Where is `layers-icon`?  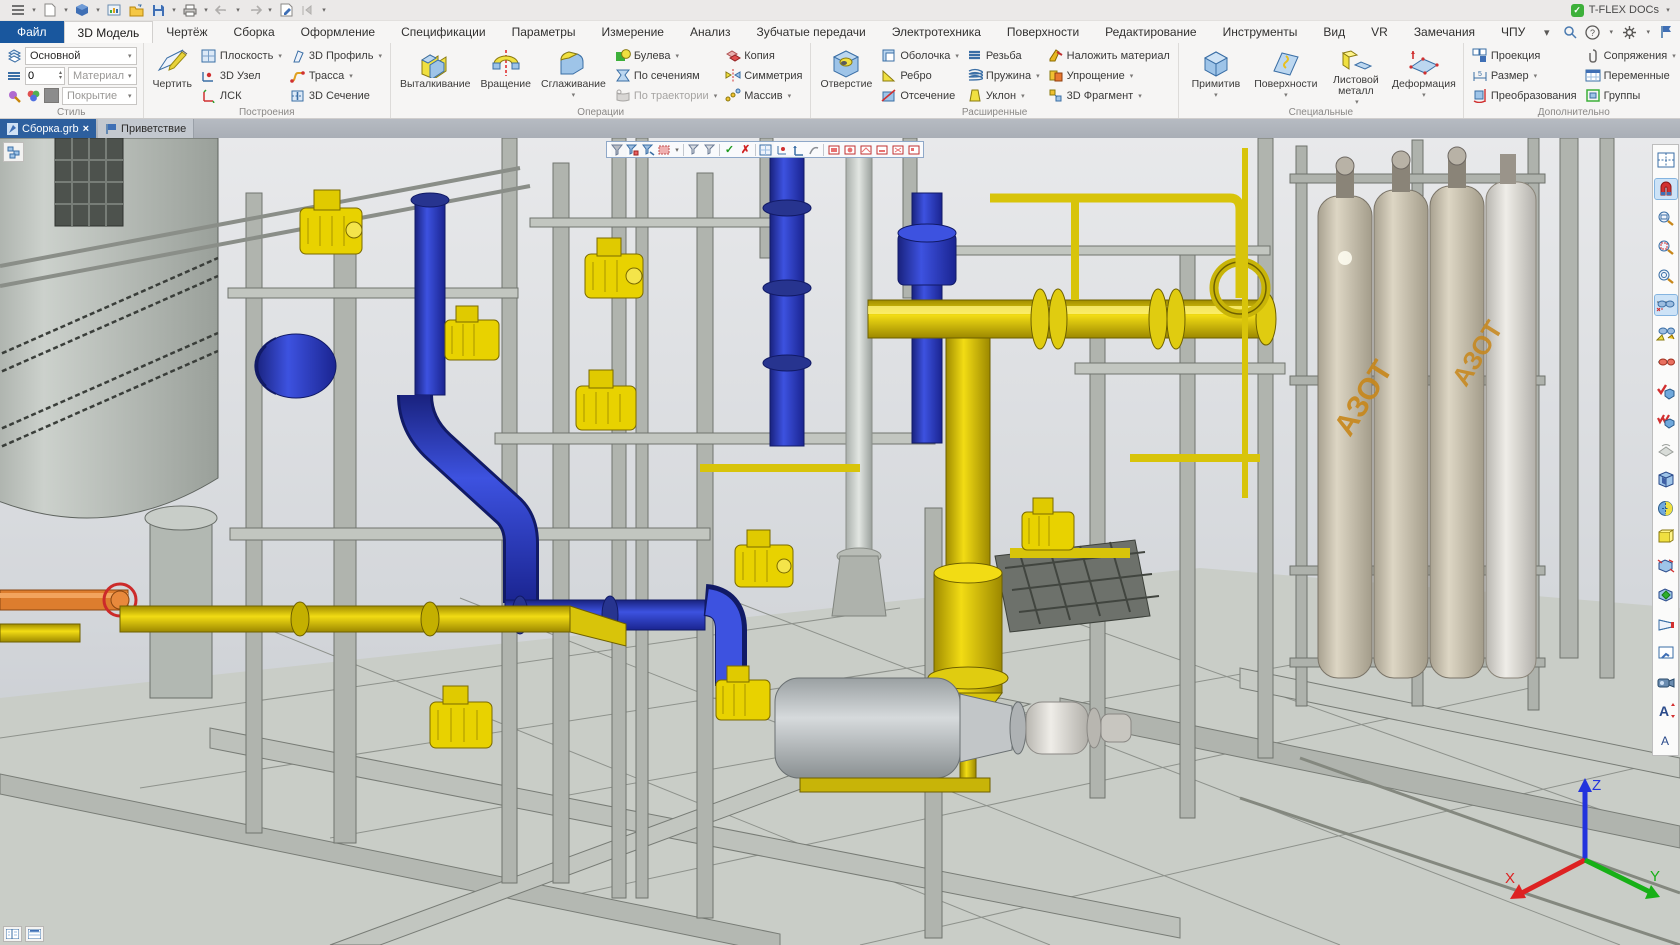
layers-icon is located at coordinates (14, 56).